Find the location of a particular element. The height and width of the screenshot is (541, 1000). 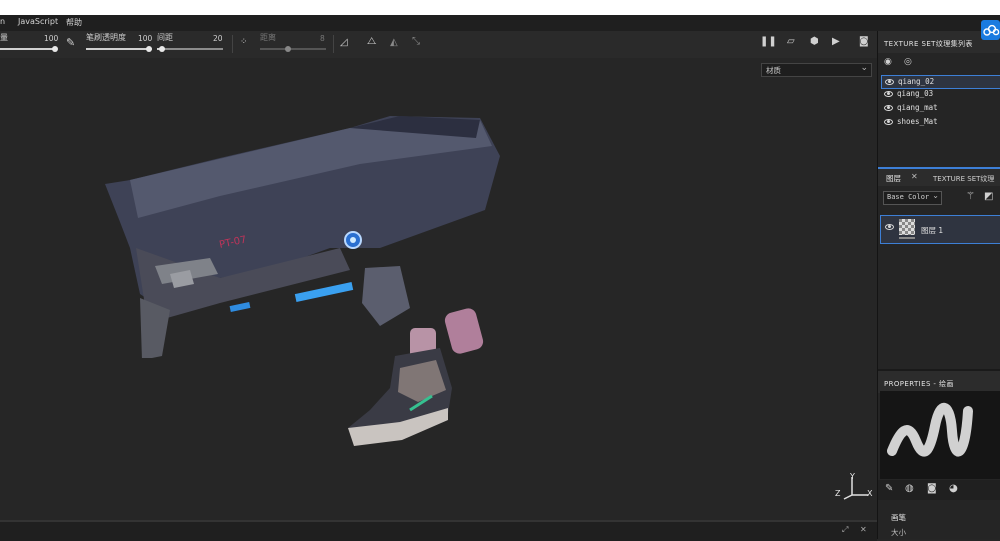

texture-set-name: qiang_03 is located at coordinates (915, 93).